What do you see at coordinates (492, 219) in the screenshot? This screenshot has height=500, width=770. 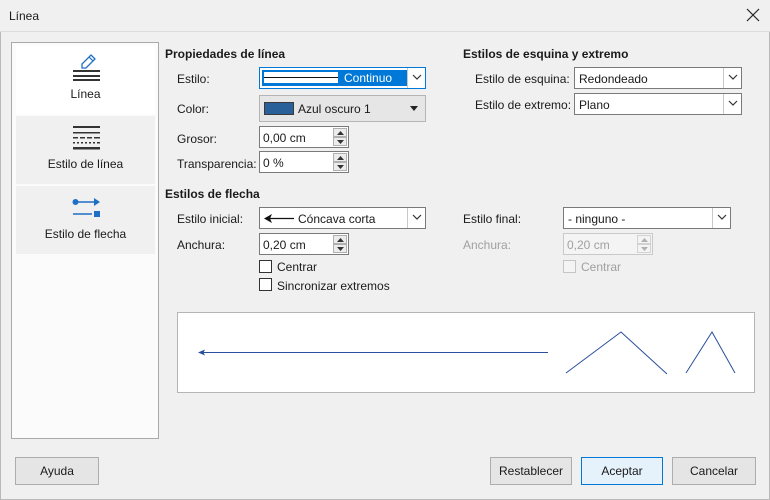 I see `end-style-label: Estilo final:` at bounding box center [492, 219].